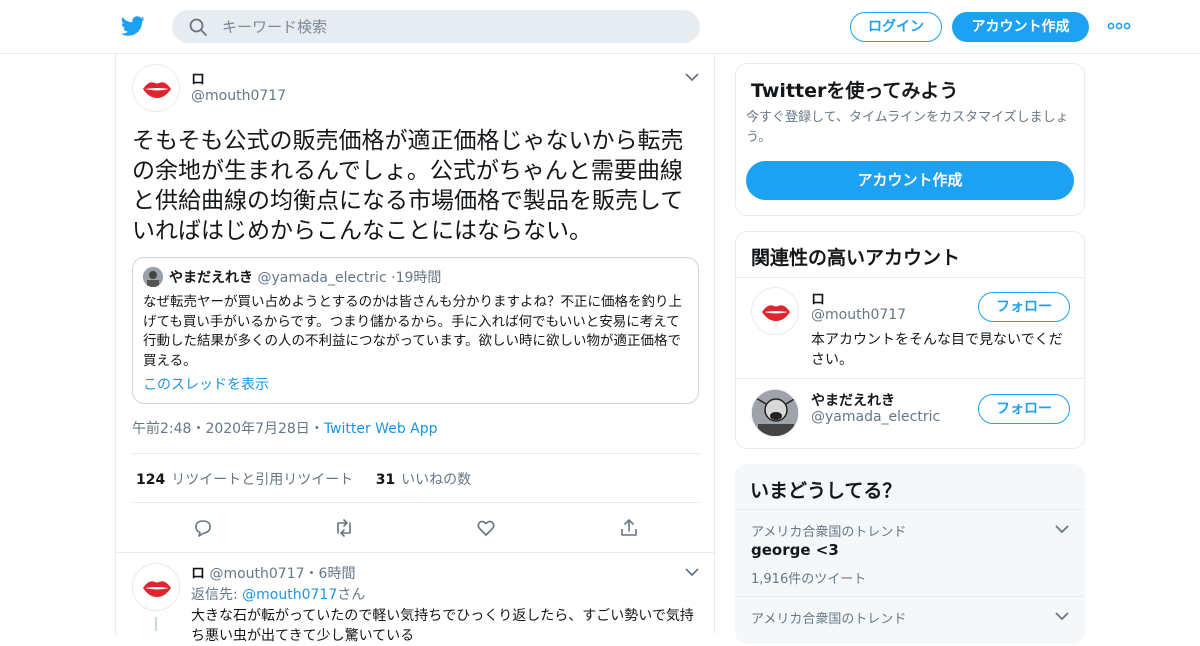  What do you see at coordinates (344, 528) in the screenshot?
I see `retweet-icon` at bounding box center [344, 528].